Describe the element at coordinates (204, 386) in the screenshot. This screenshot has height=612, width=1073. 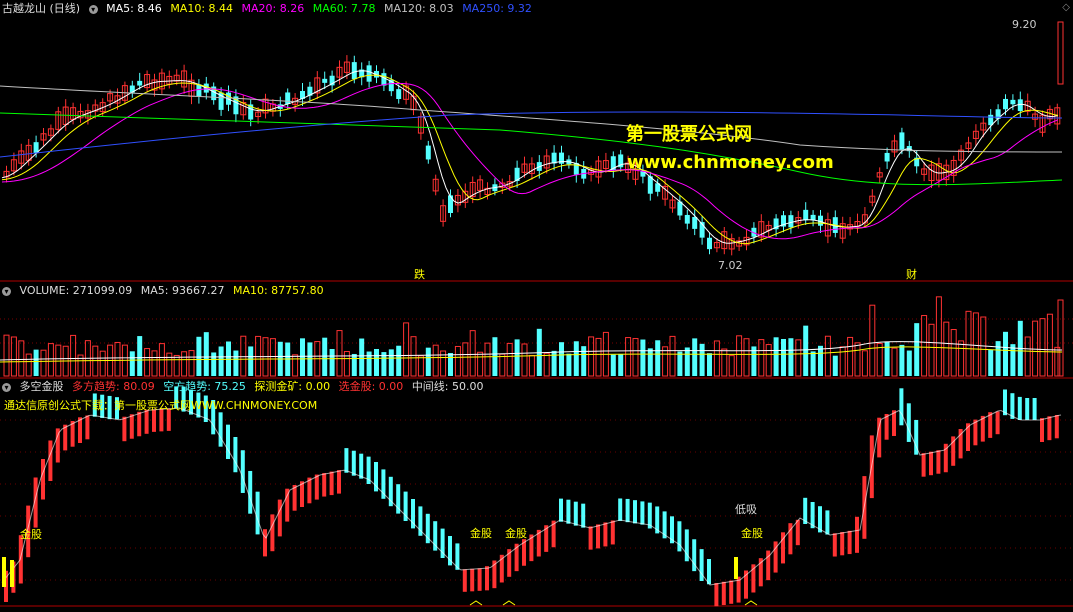
I see `short-trend: 空方趋势: 75.25` at that location.